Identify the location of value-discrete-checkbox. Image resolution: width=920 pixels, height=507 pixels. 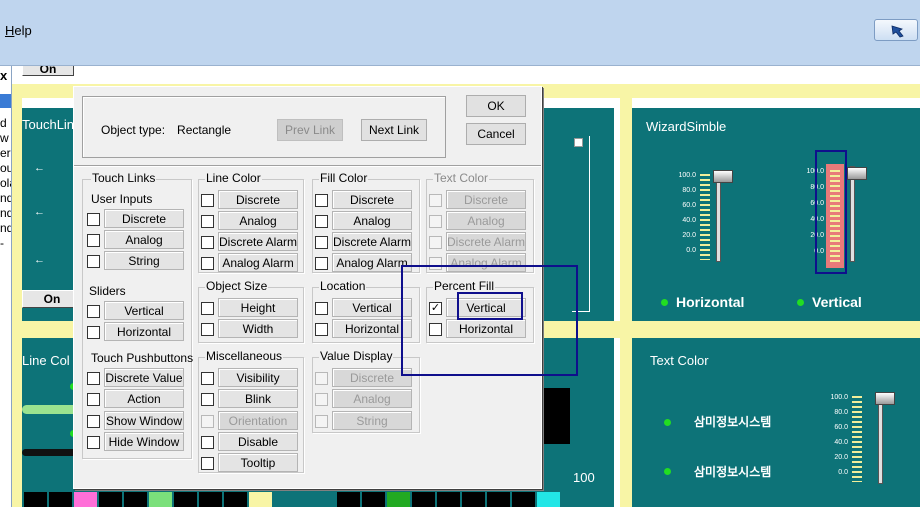
(321, 378).